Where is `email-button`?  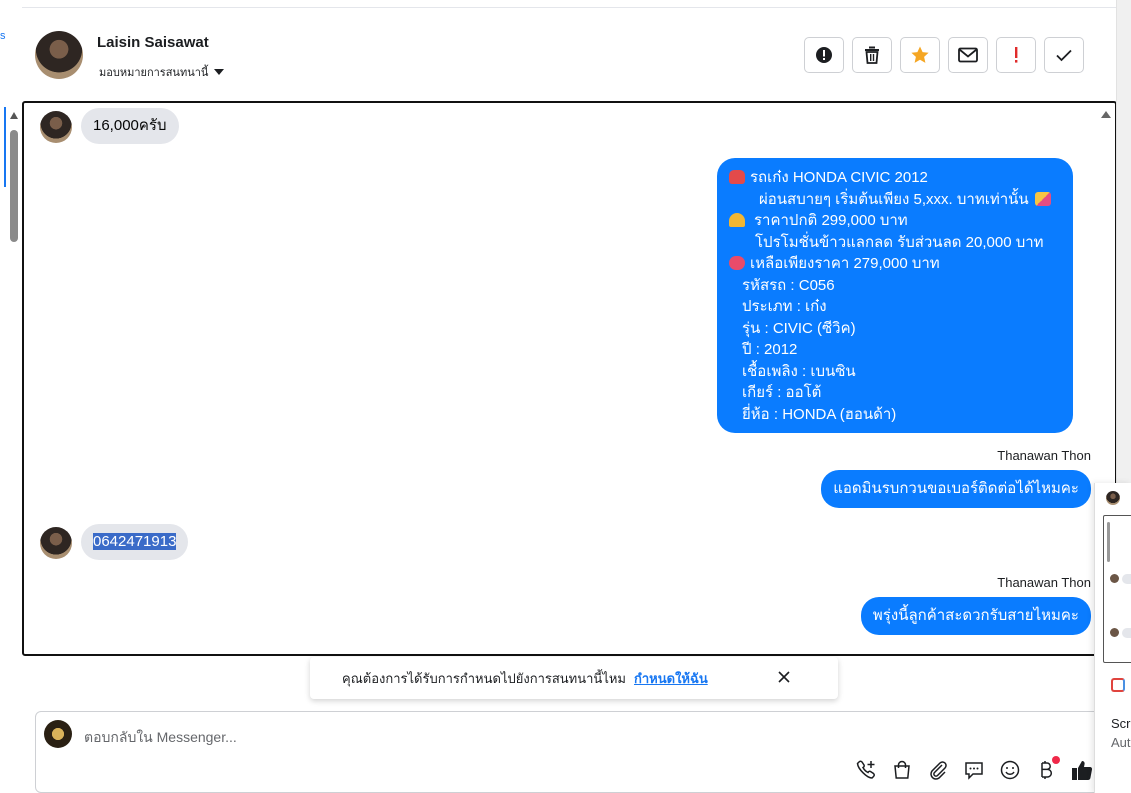 email-button is located at coordinates (968, 55).